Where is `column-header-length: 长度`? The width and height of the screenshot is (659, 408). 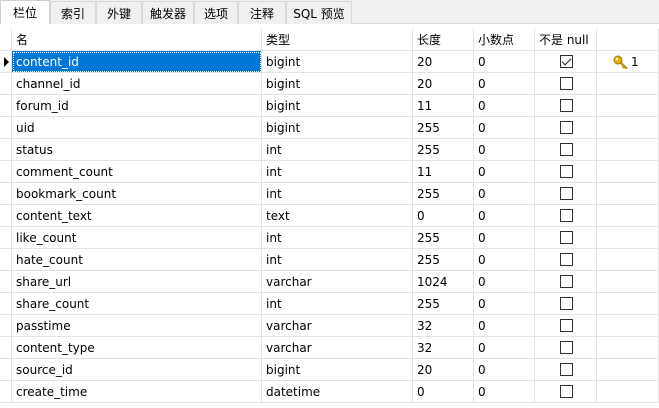 column-header-length: 长度 is located at coordinates (443, 40).